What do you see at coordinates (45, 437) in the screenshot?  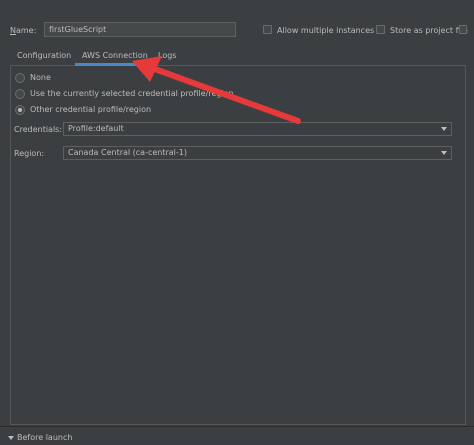 I see `before-launch-label: Before launch` at bounding box center [45, 437].